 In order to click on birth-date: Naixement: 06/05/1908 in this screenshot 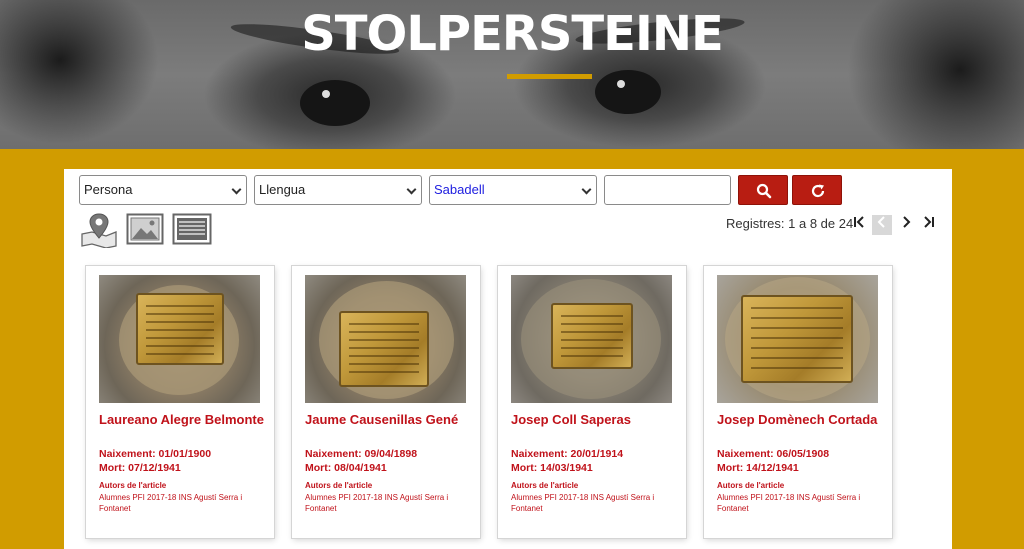, I will do `click(773, 454)`.